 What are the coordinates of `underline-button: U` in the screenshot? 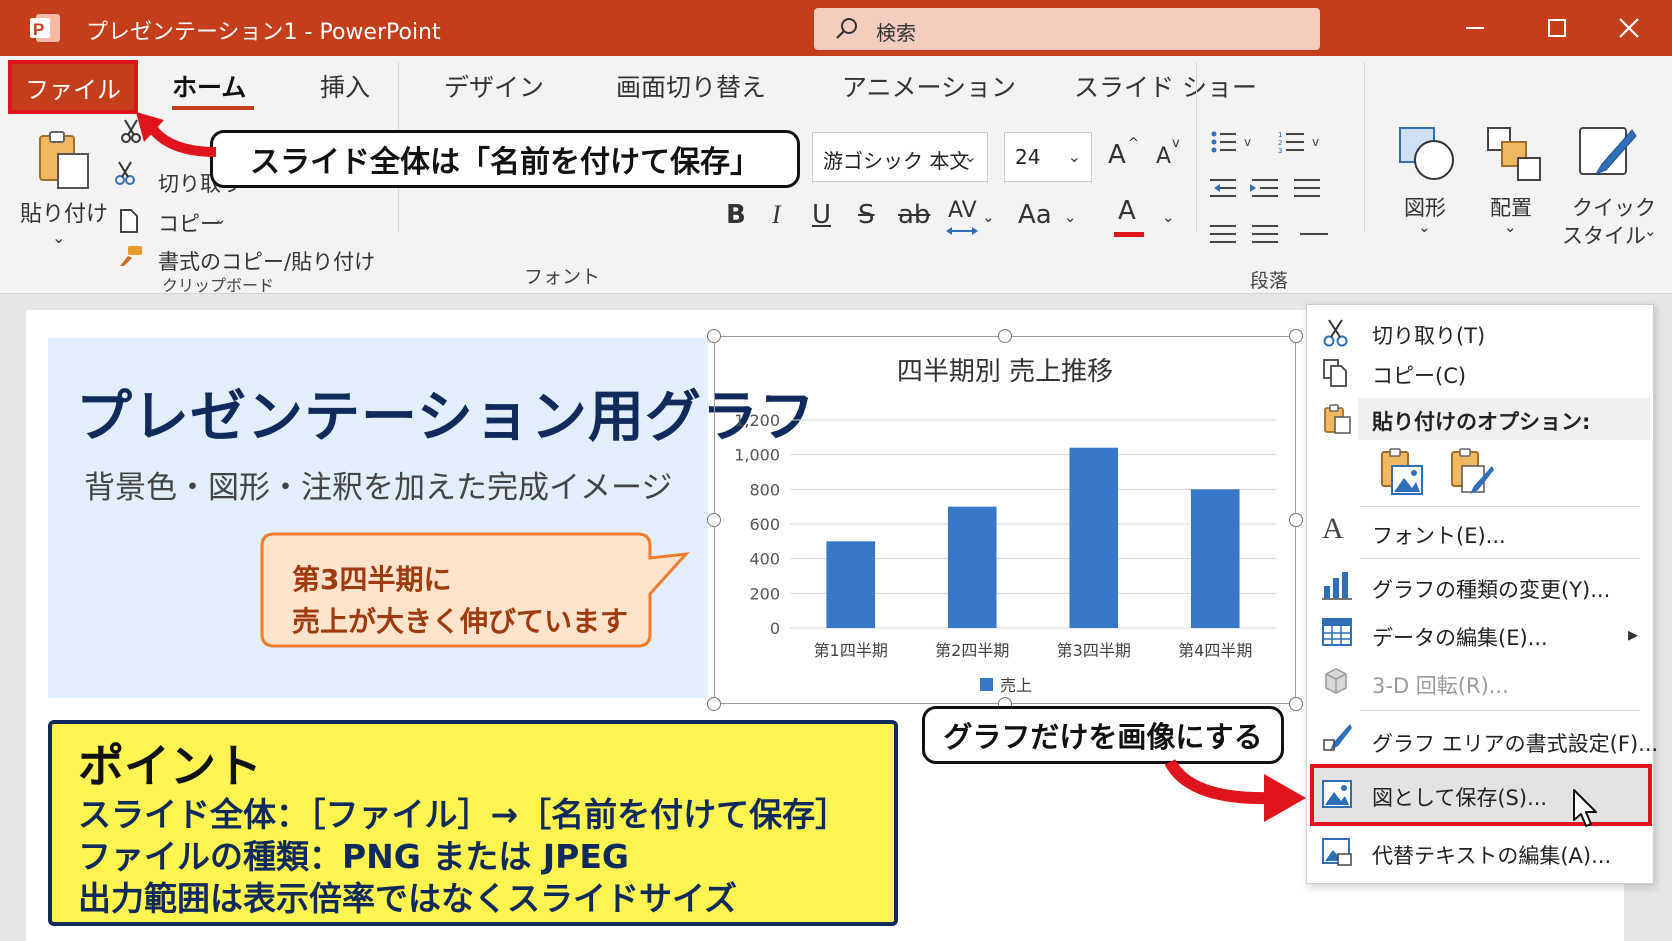 It's located at (821, 215).